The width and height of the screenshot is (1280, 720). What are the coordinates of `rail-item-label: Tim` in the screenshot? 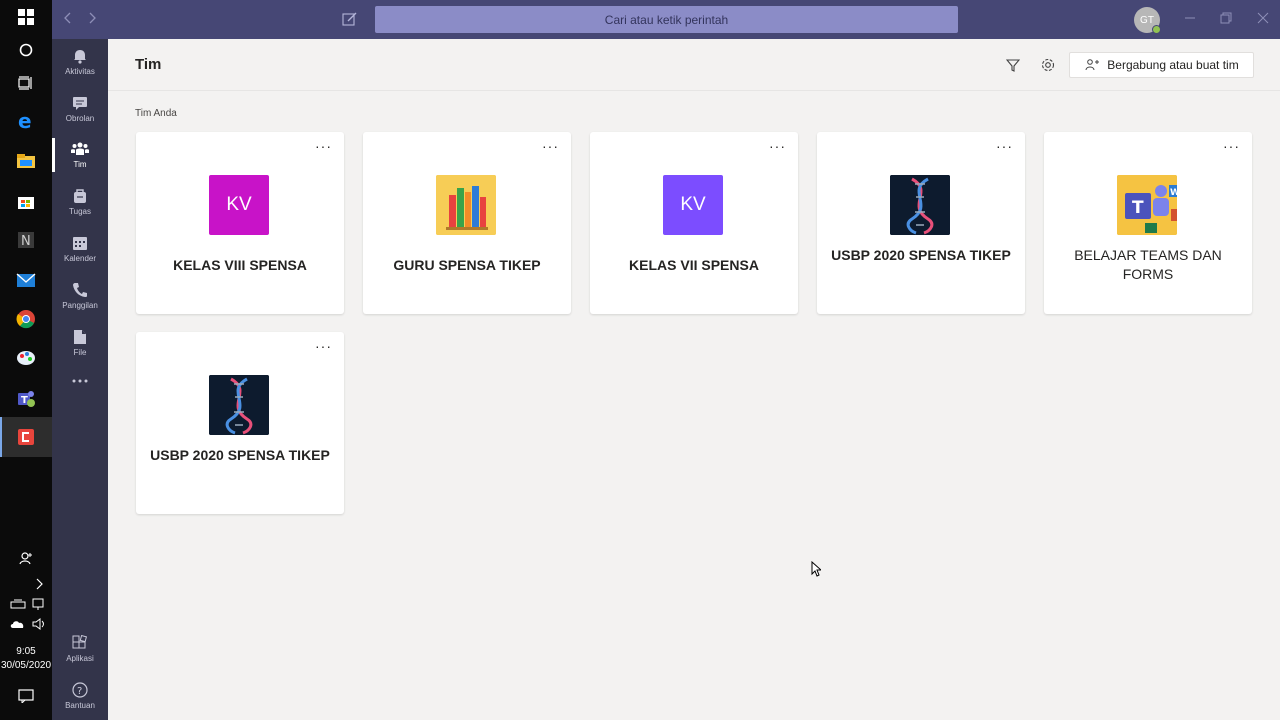 It's located at (80, 164).